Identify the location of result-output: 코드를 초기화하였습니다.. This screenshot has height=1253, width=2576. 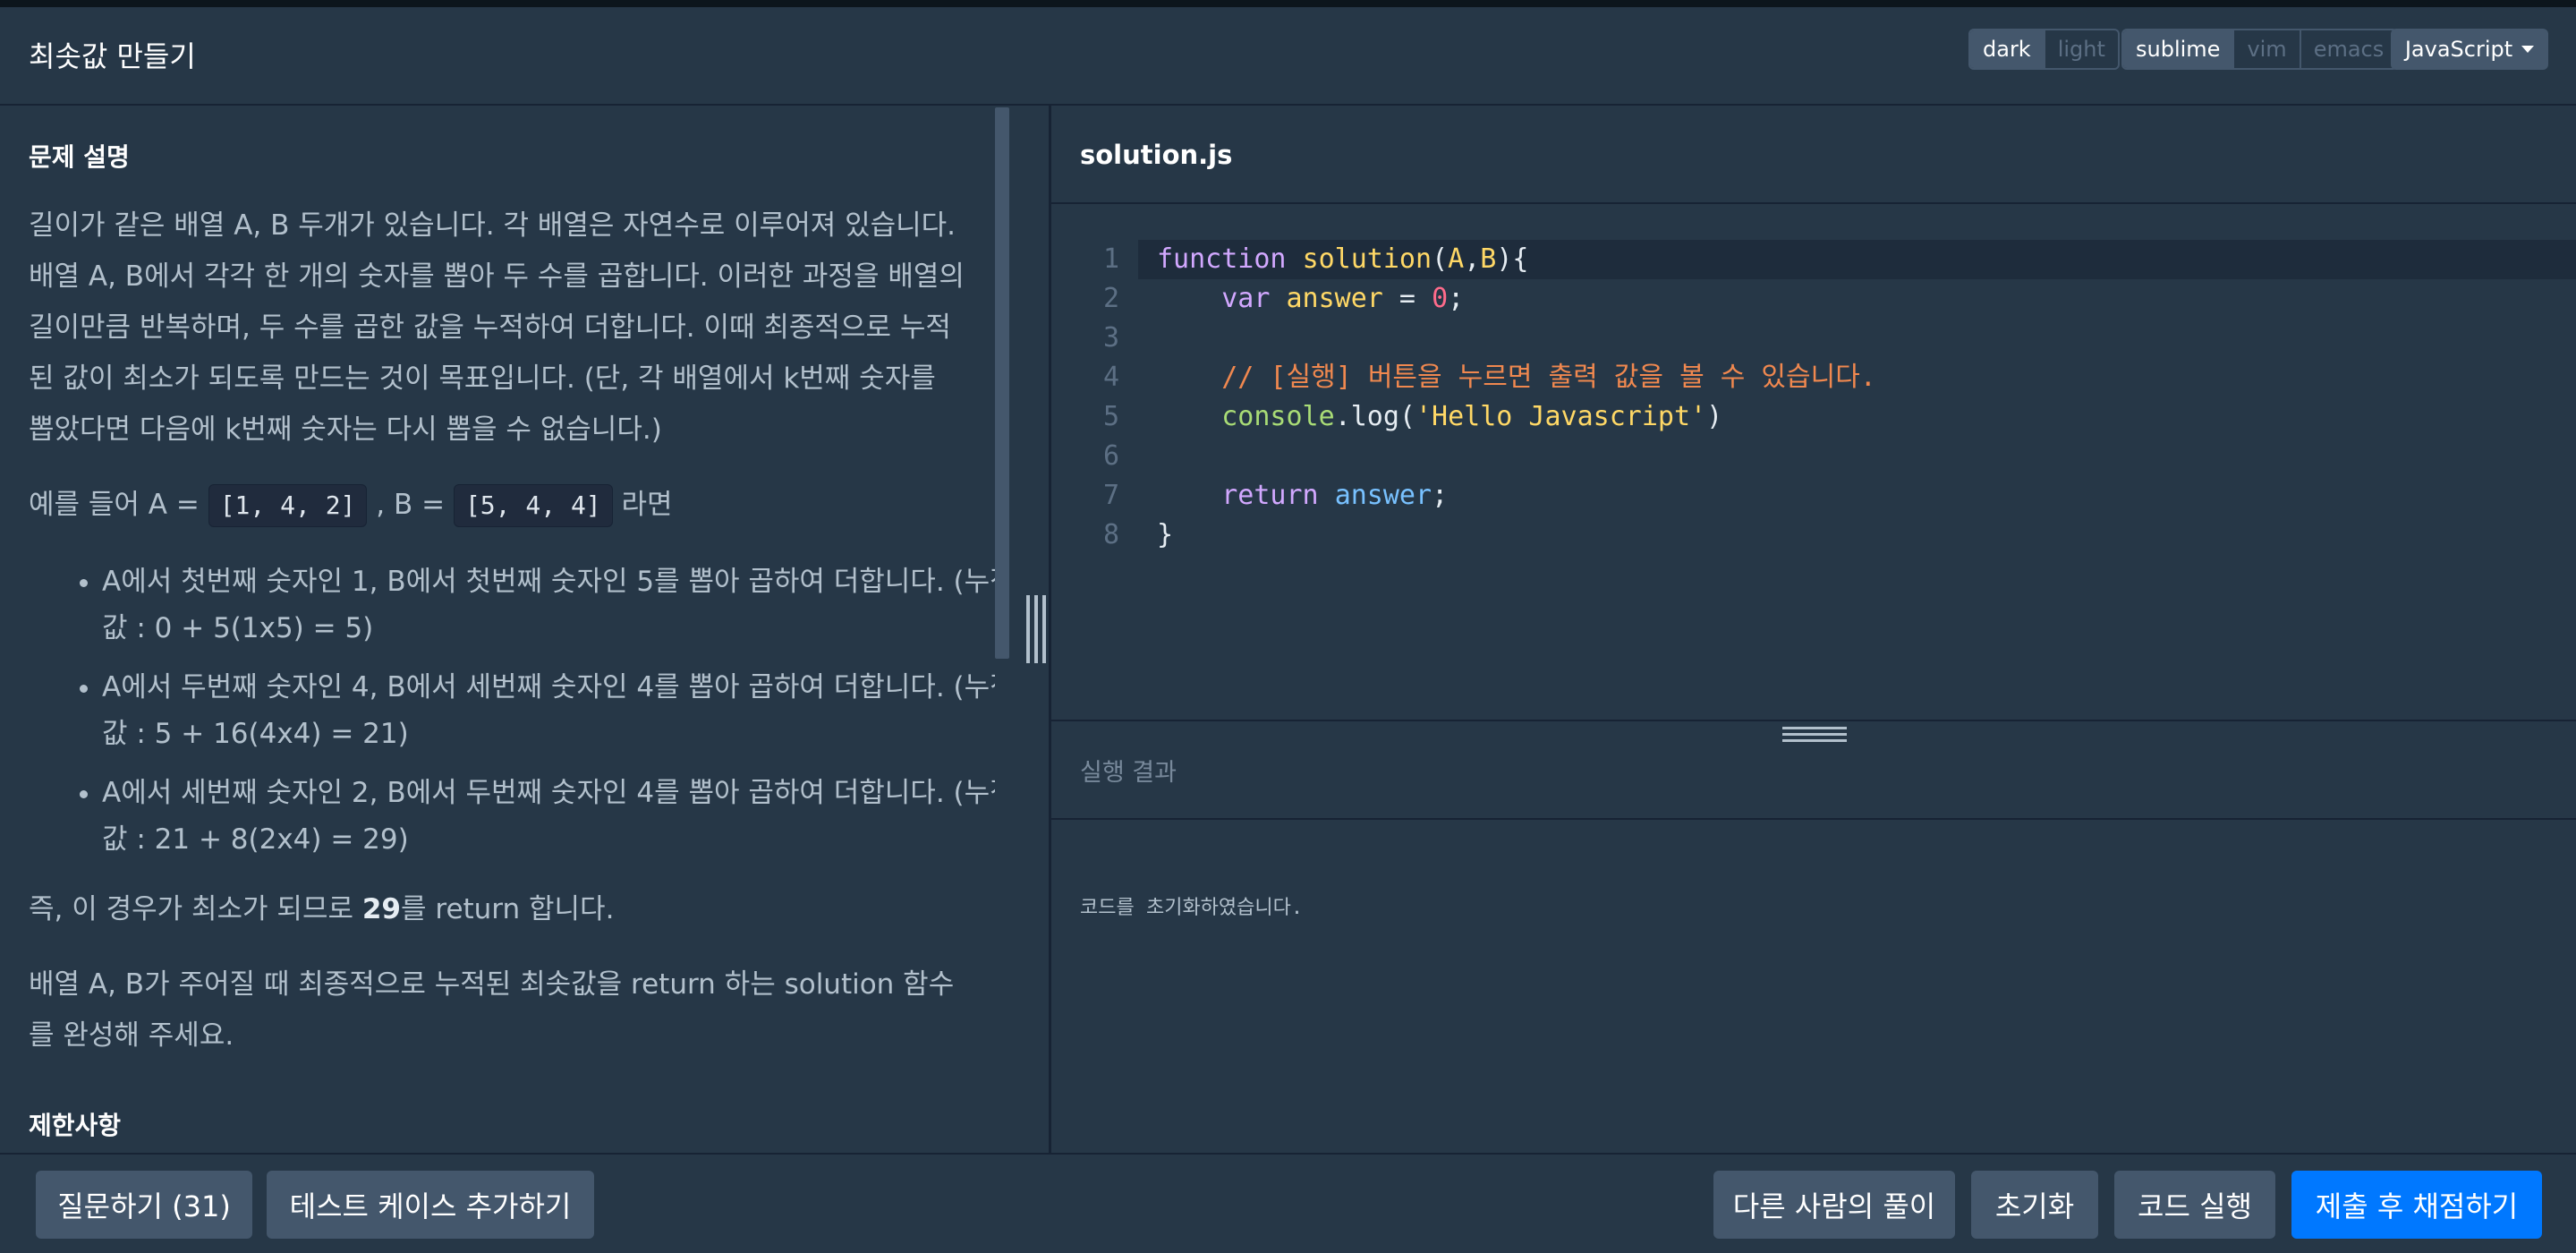
(1192, 908).